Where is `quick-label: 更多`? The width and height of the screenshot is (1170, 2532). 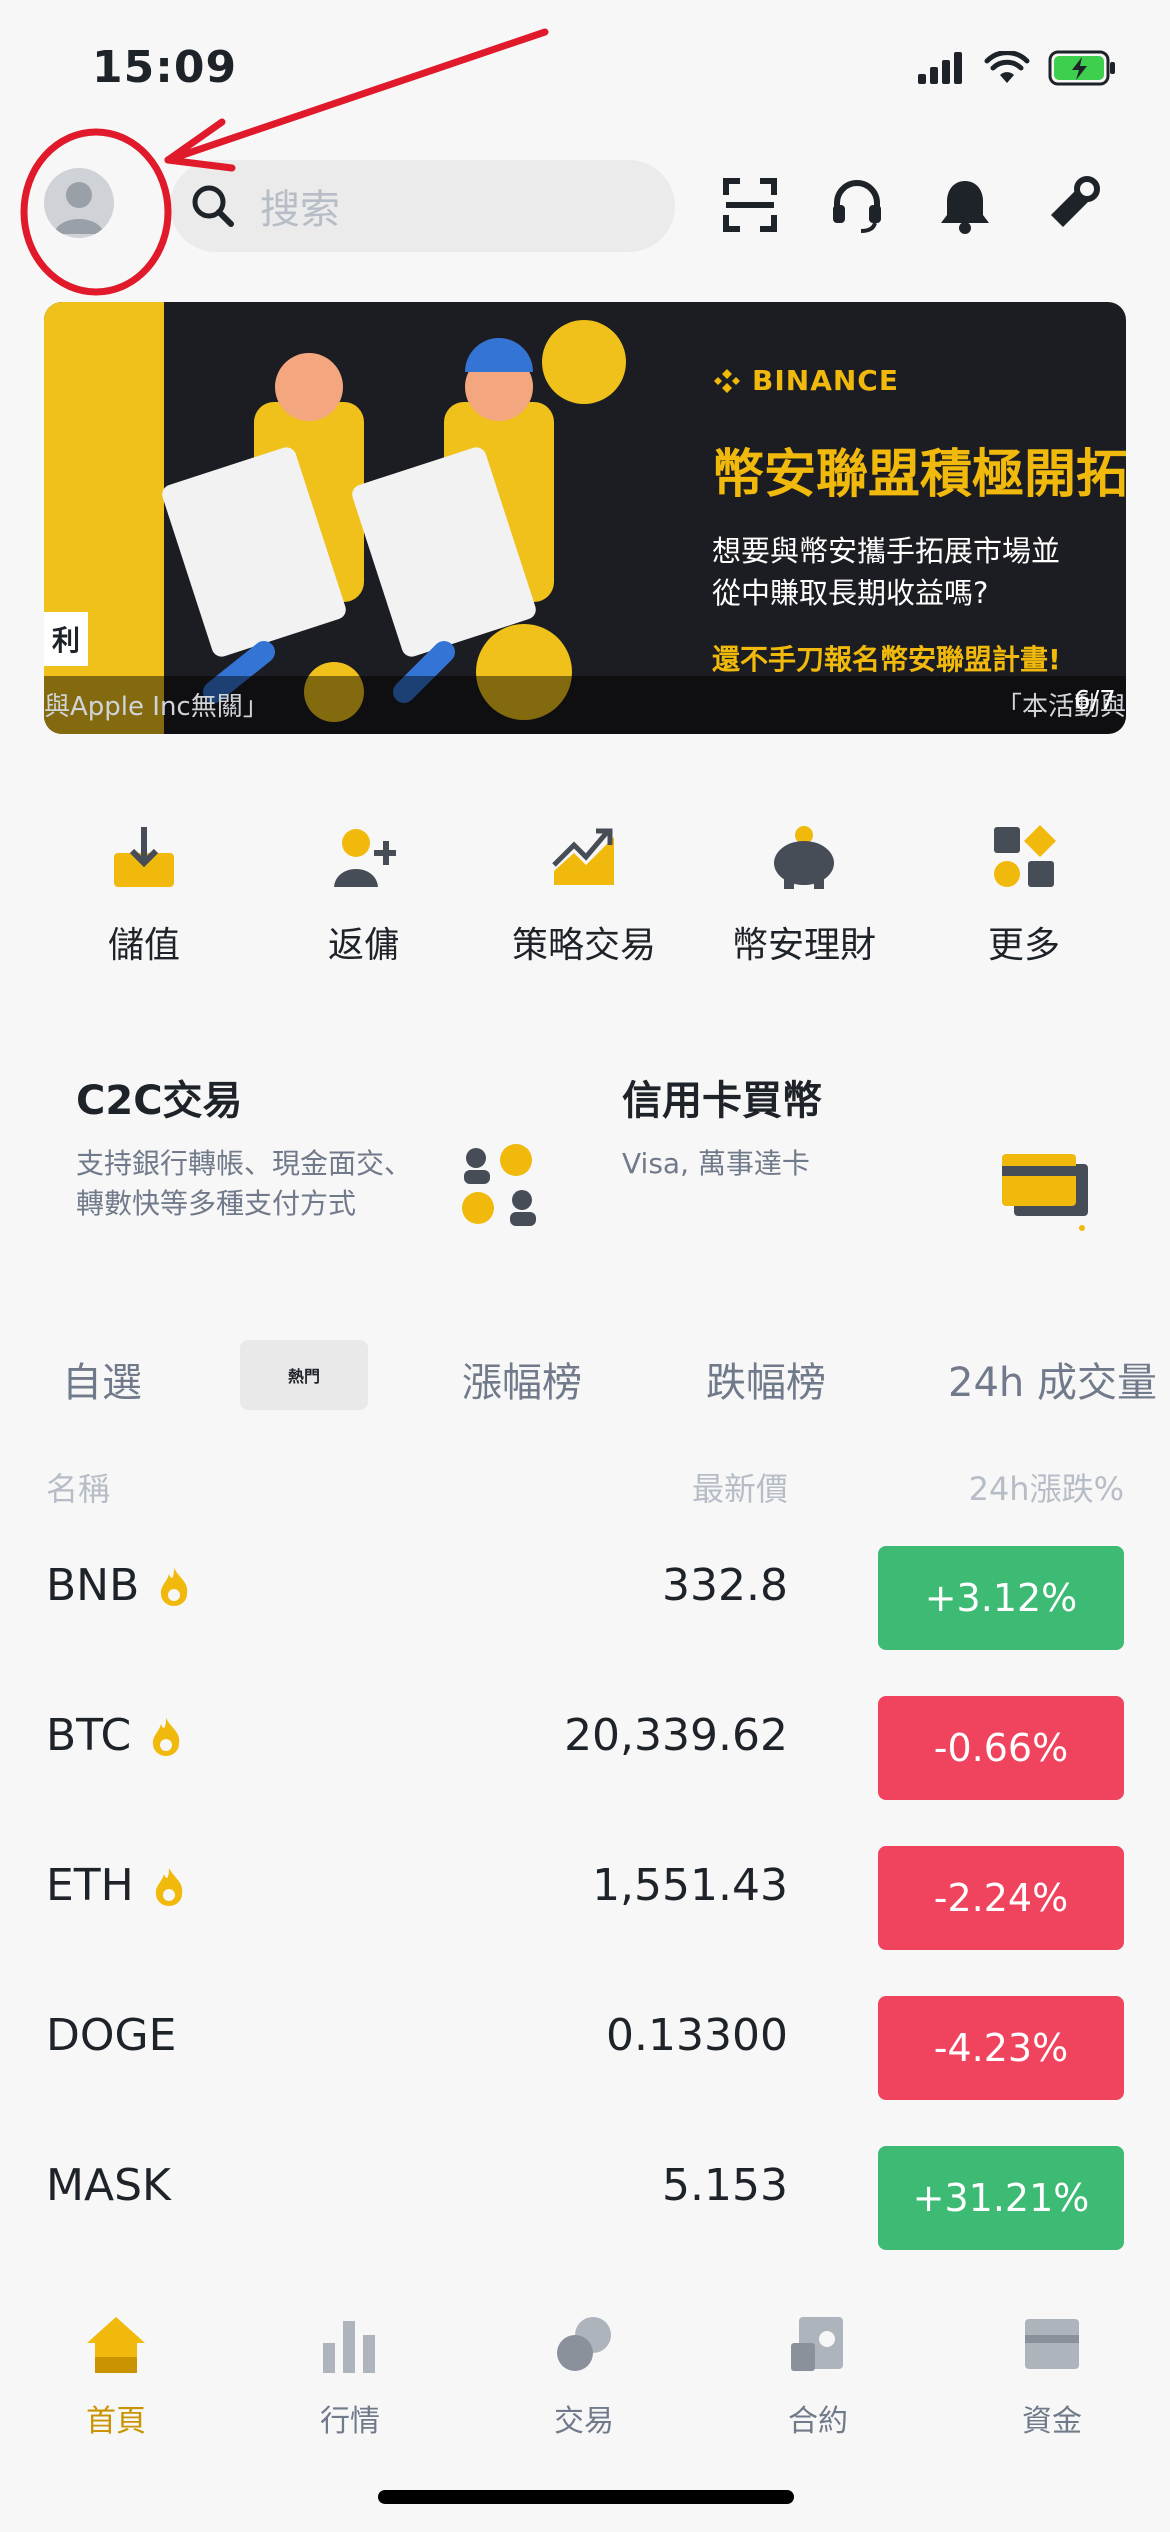
quick-label: 更多 is located at coordinates (1023, 945).